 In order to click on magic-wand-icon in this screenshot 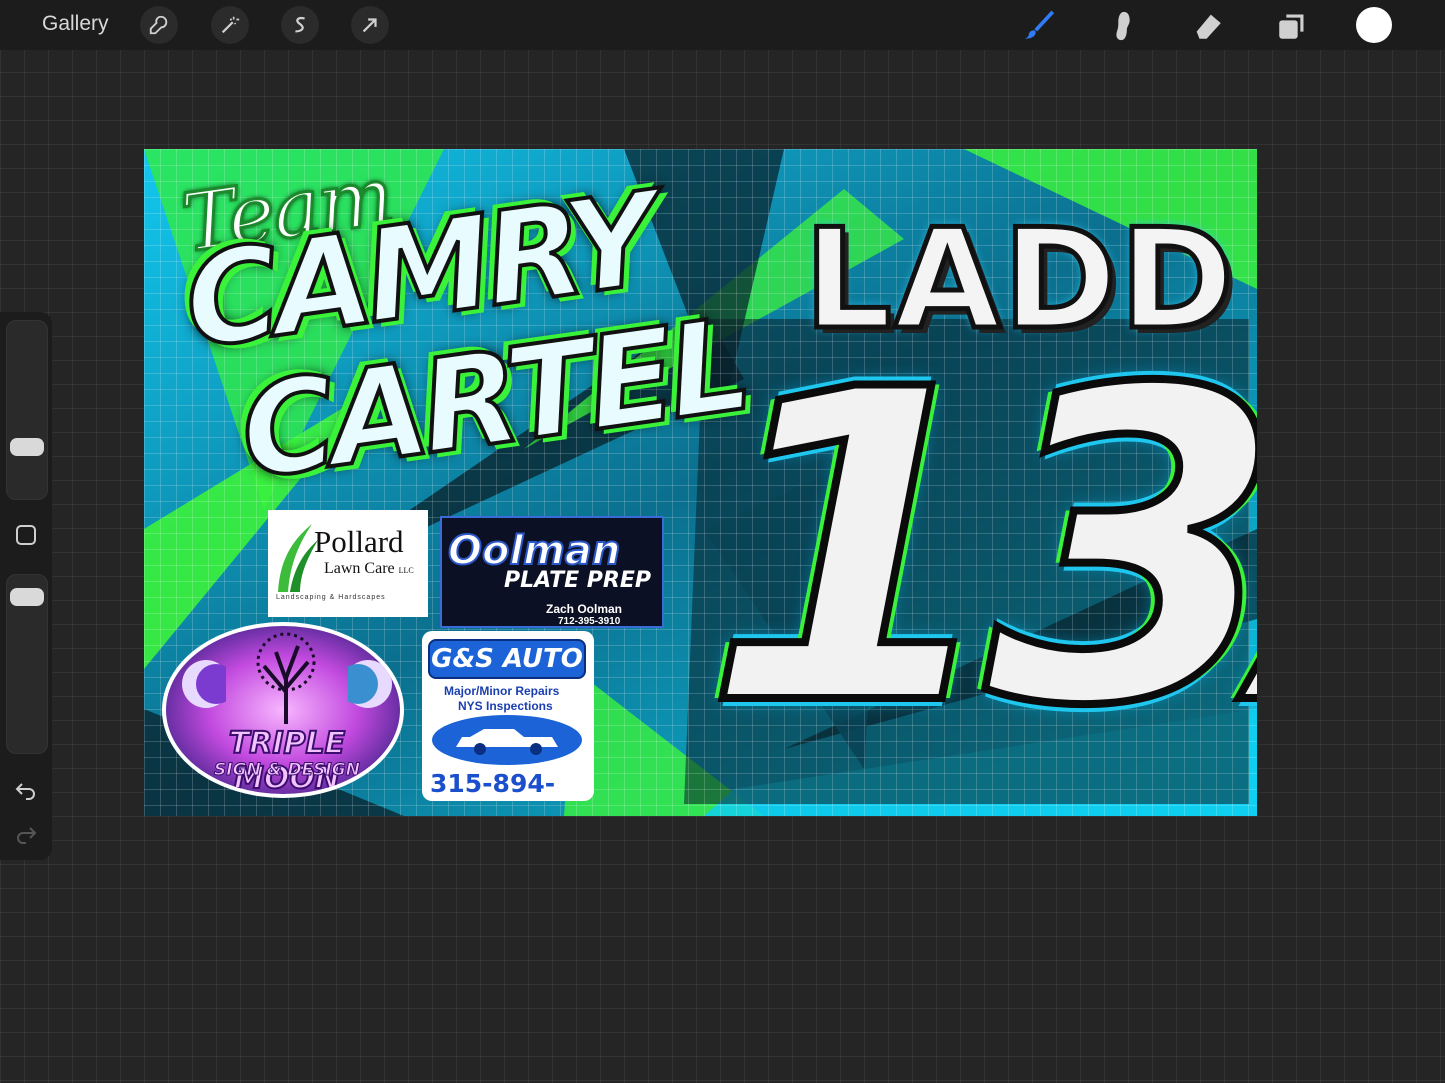, I will do `click(230, 25)`.